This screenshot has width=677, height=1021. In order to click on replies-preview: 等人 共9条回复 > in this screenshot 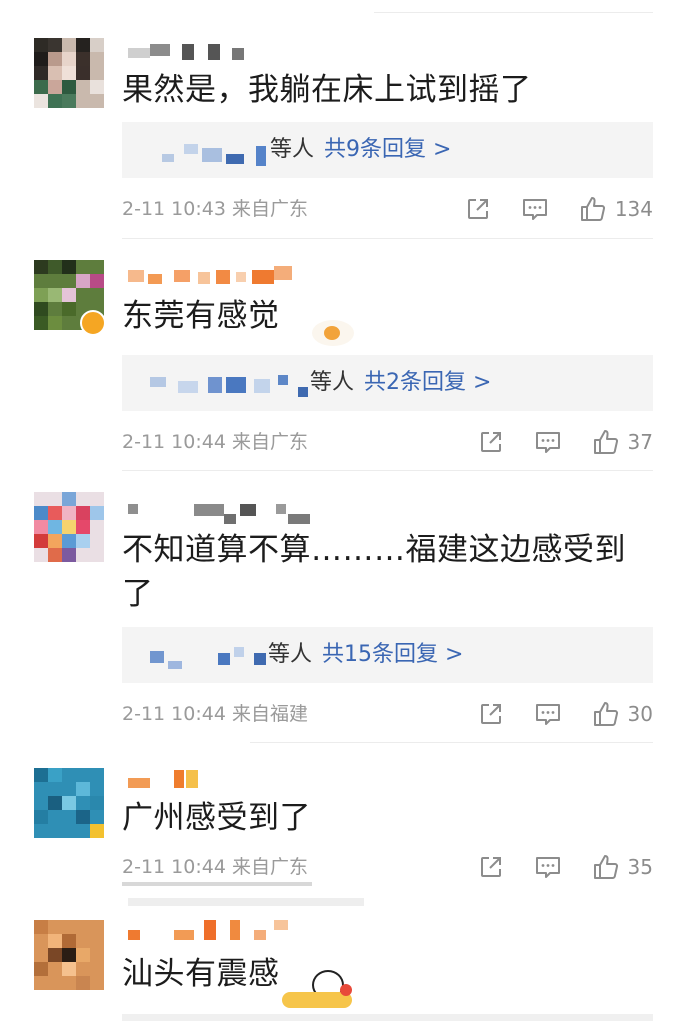, I will do `click(387, 150)`.